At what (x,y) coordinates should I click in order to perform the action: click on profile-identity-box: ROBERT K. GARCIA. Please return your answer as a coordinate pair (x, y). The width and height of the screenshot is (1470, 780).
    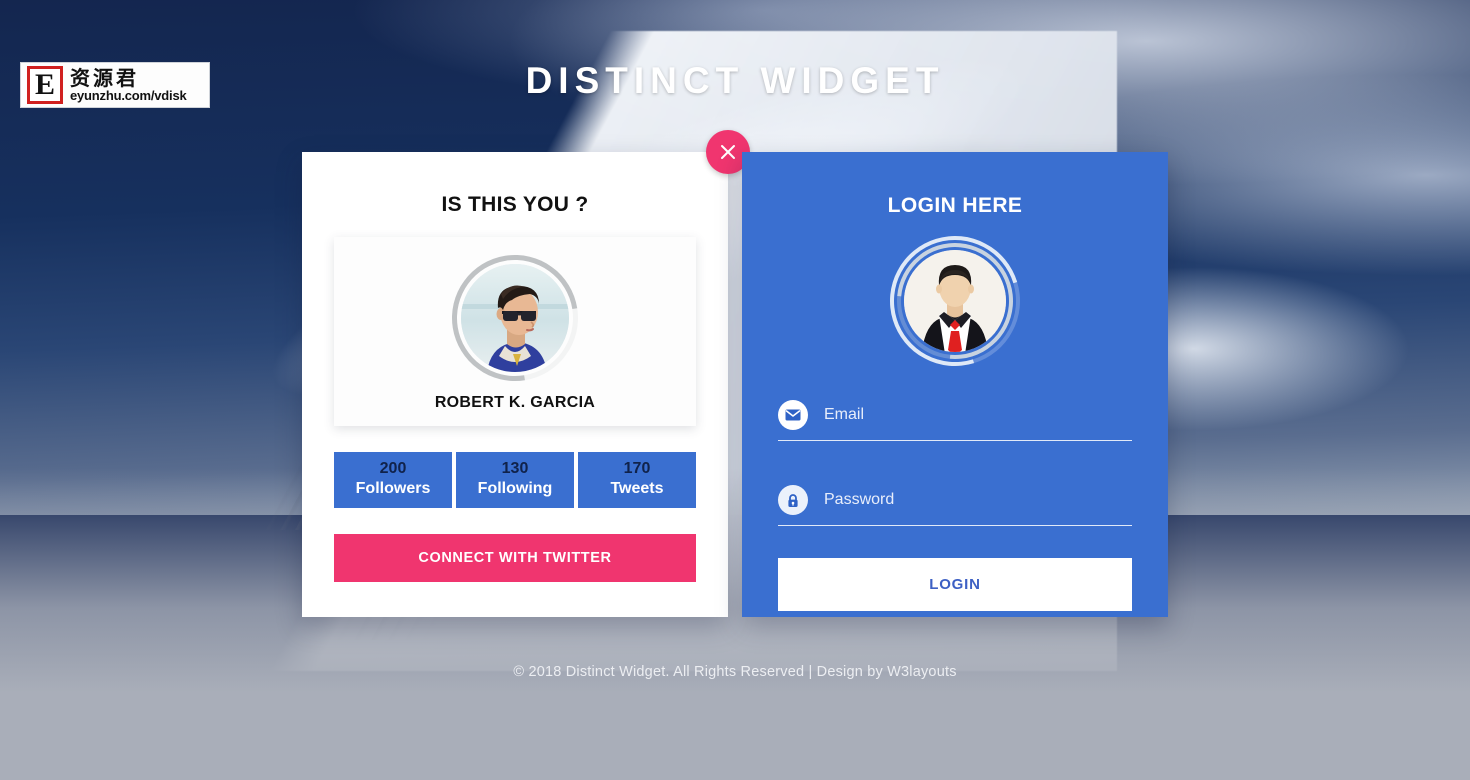
    Looking at the image, I should click on (515, 328).